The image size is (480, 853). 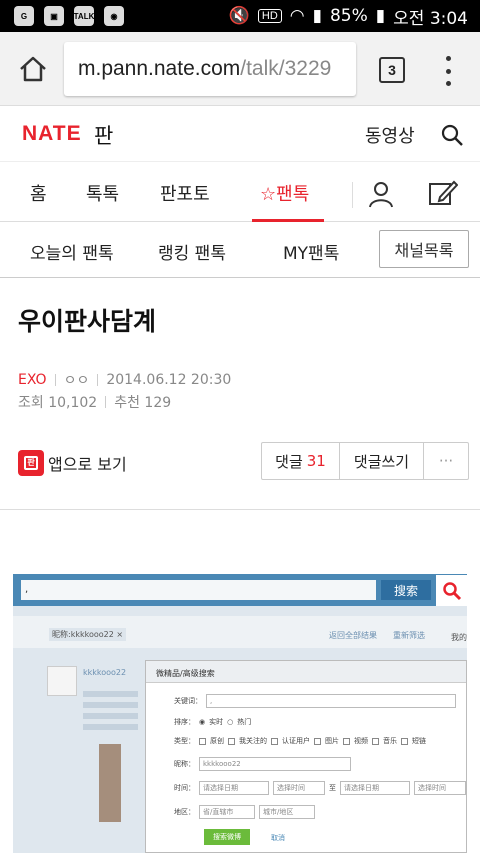 What do you see at coordinates (143, 403) in the screenshot?
I see `post-recommend: 추천 129` at bounding box center [143, 403].